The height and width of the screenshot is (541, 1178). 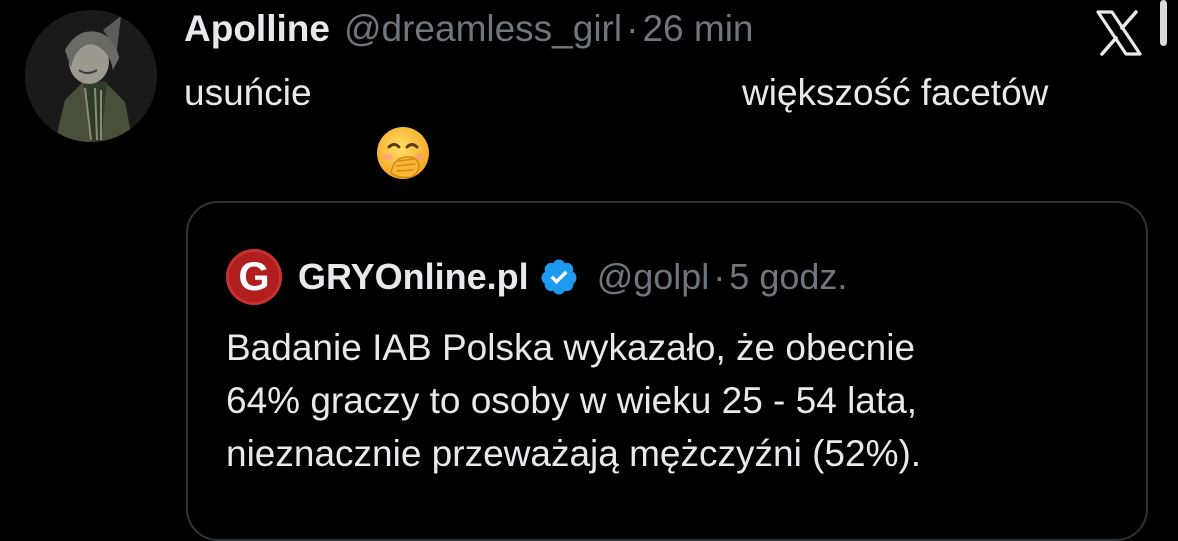 What do you see at coordinates (653, 277) in the screenshot?
I see `quoted-author-handle: @golpl` at bounding box center [653, 277].